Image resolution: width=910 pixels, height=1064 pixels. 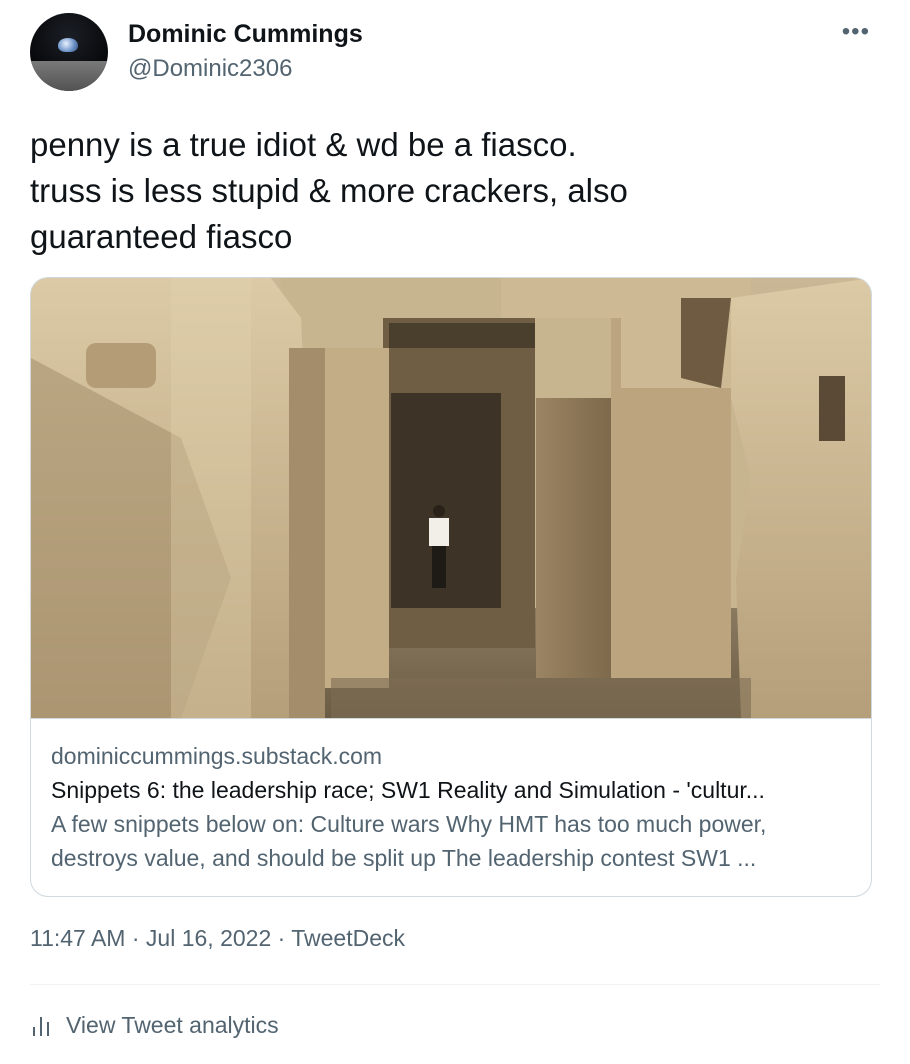 What do you see at coordinates (217, 756) in the screenshot?
I see `card-domain: dominiccummings.substack.com` at bounding box center [217, 756].